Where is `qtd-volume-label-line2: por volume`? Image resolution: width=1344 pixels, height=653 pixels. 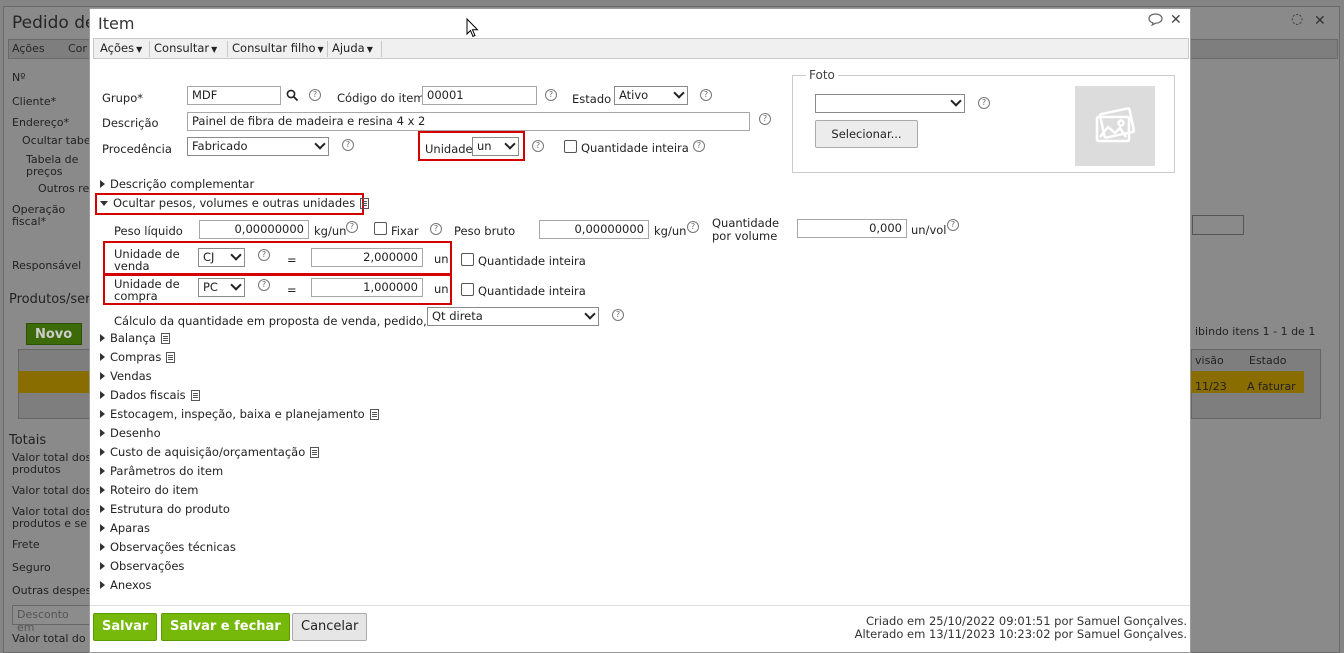 qtd-volume-label-line2: por volume is located at coordinates (745, 236).